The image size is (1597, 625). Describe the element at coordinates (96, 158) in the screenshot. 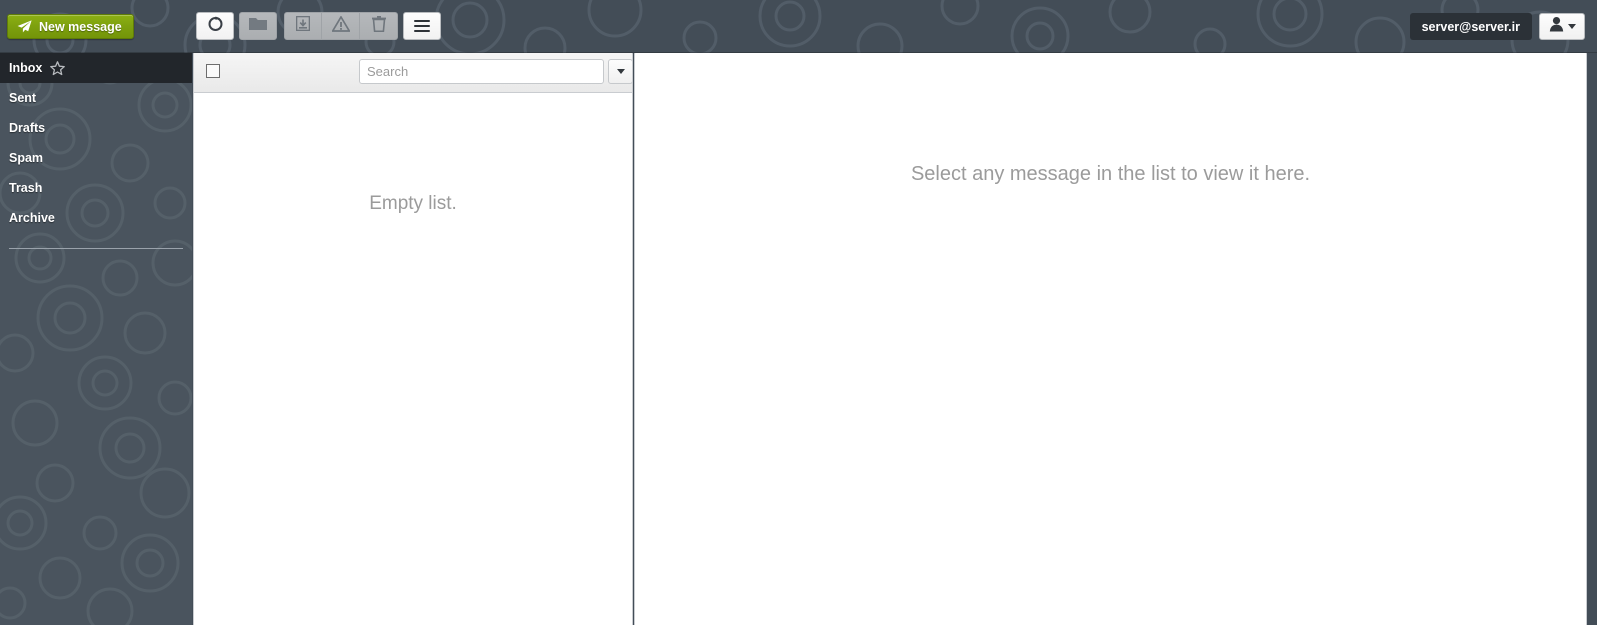

I see `sidebar-item-spam: Spam` at that location.